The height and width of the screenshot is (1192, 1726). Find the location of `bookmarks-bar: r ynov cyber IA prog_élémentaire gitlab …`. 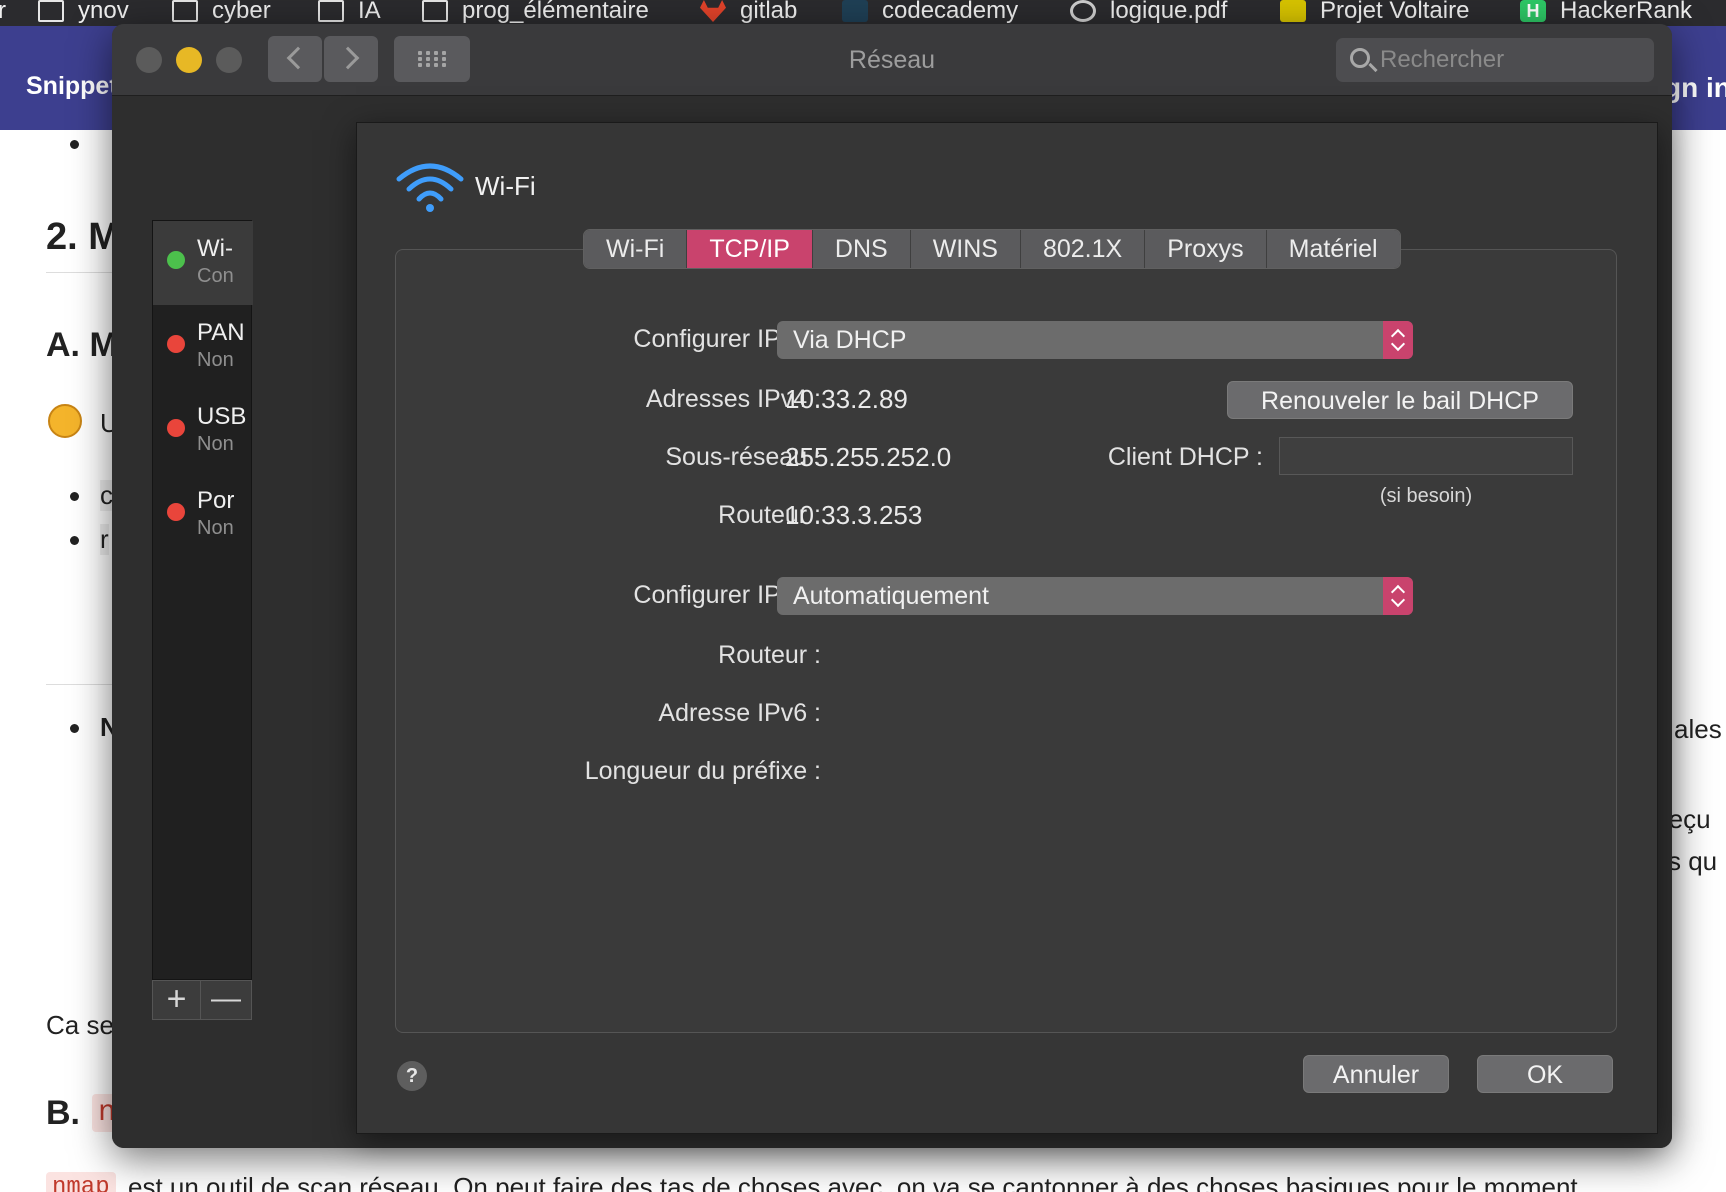

bookmarks-bar: r ynov cyber IA prog_élémentaire gitlab … is located at coordinates (863, 13).